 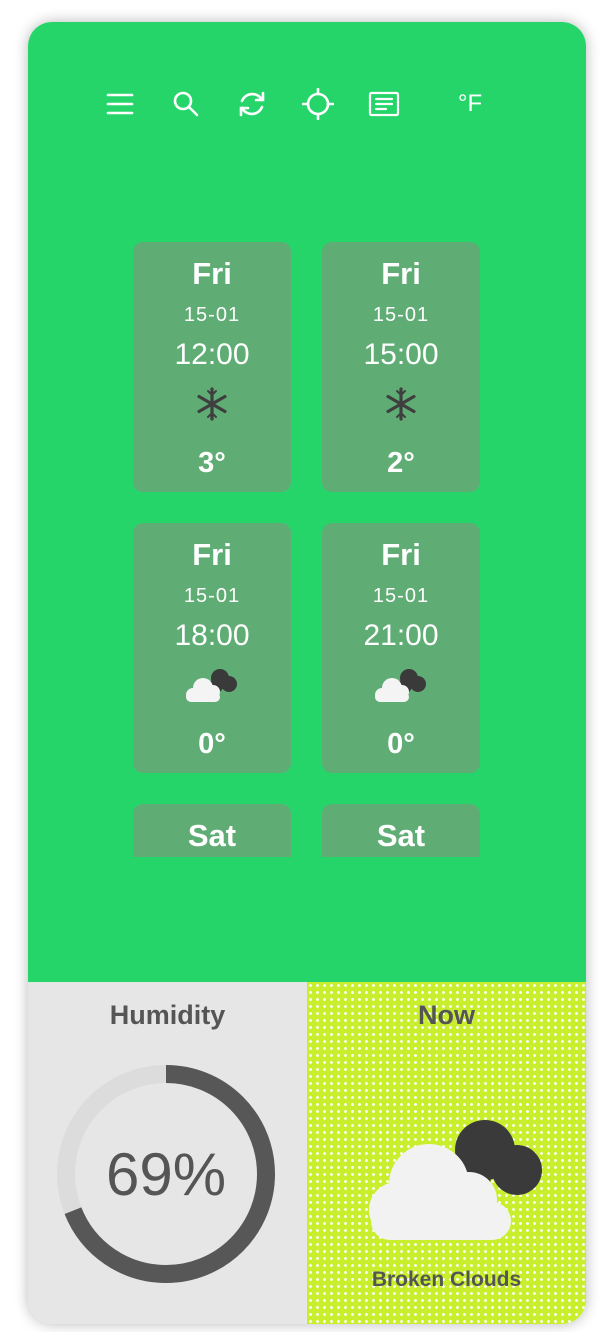 I want to click on list-icon, so click(x=384, y=104).